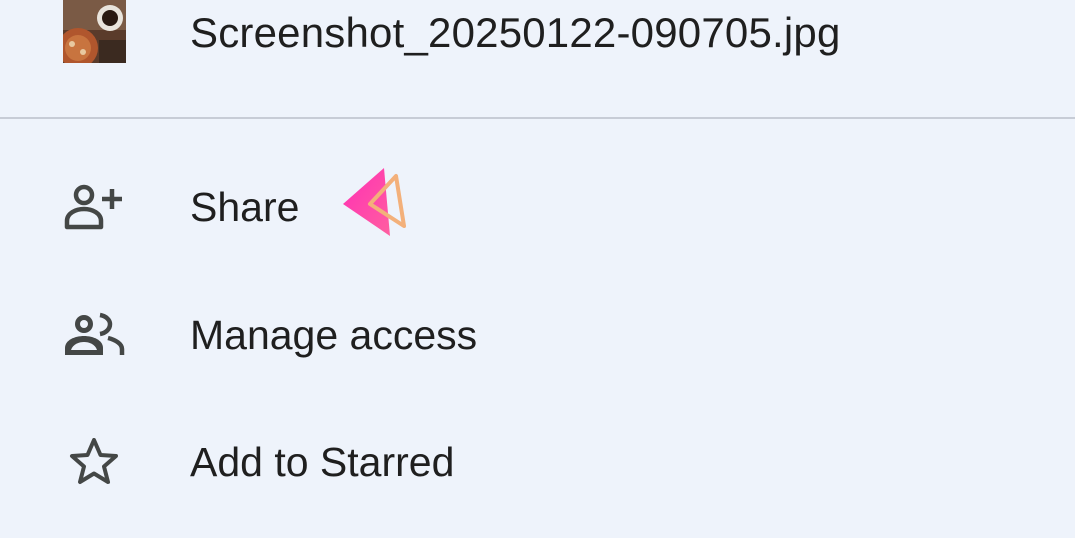 Image resolution: width=1075 pixels, height=538 pixels. I want to click on people-icon, so click(94, 335).